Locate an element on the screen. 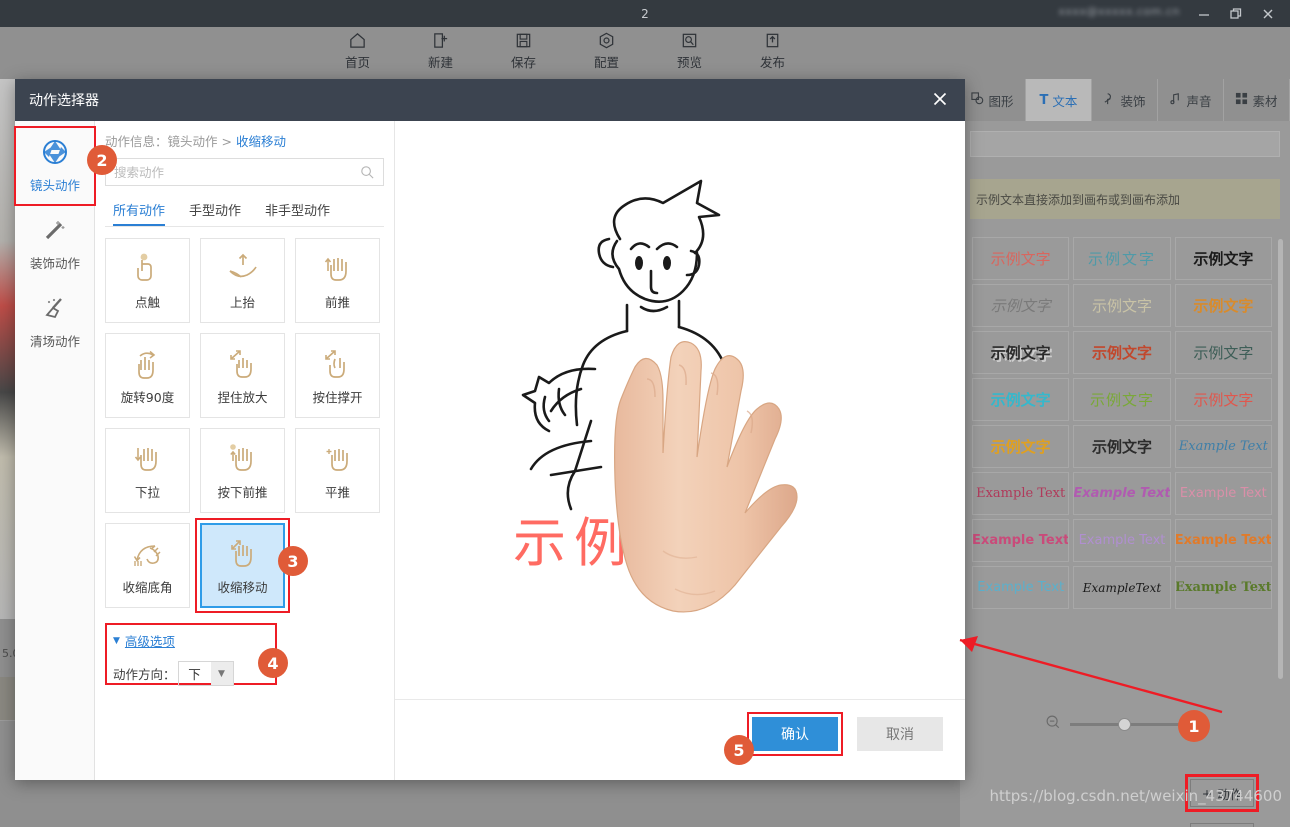 Image resolution: width=1290 pixels, height=827 pixels. hand-overlay is located at coordinates (706, 477).